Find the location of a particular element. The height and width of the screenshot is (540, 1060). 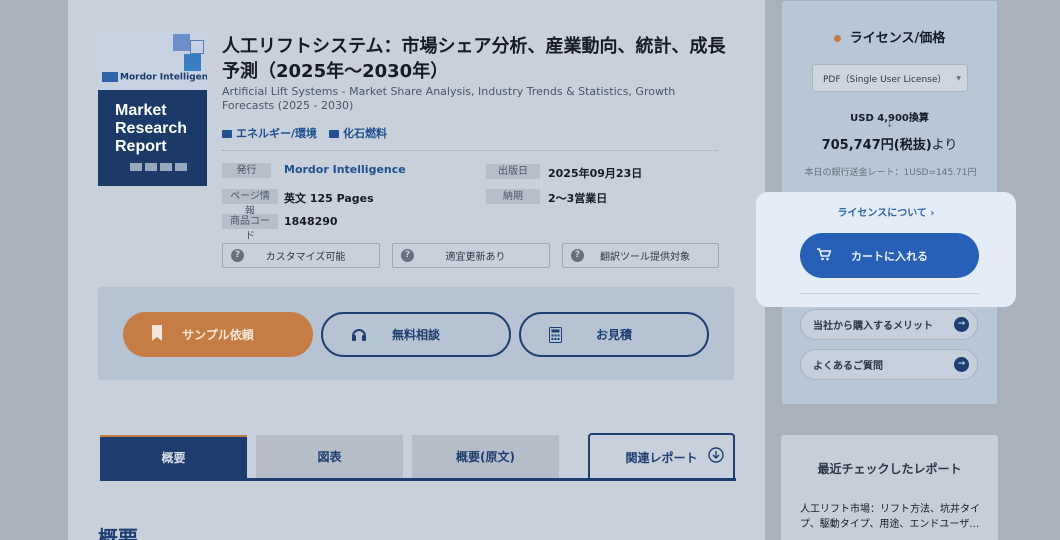

pages-label: ページ情報 is located at coordinates (250, 203).